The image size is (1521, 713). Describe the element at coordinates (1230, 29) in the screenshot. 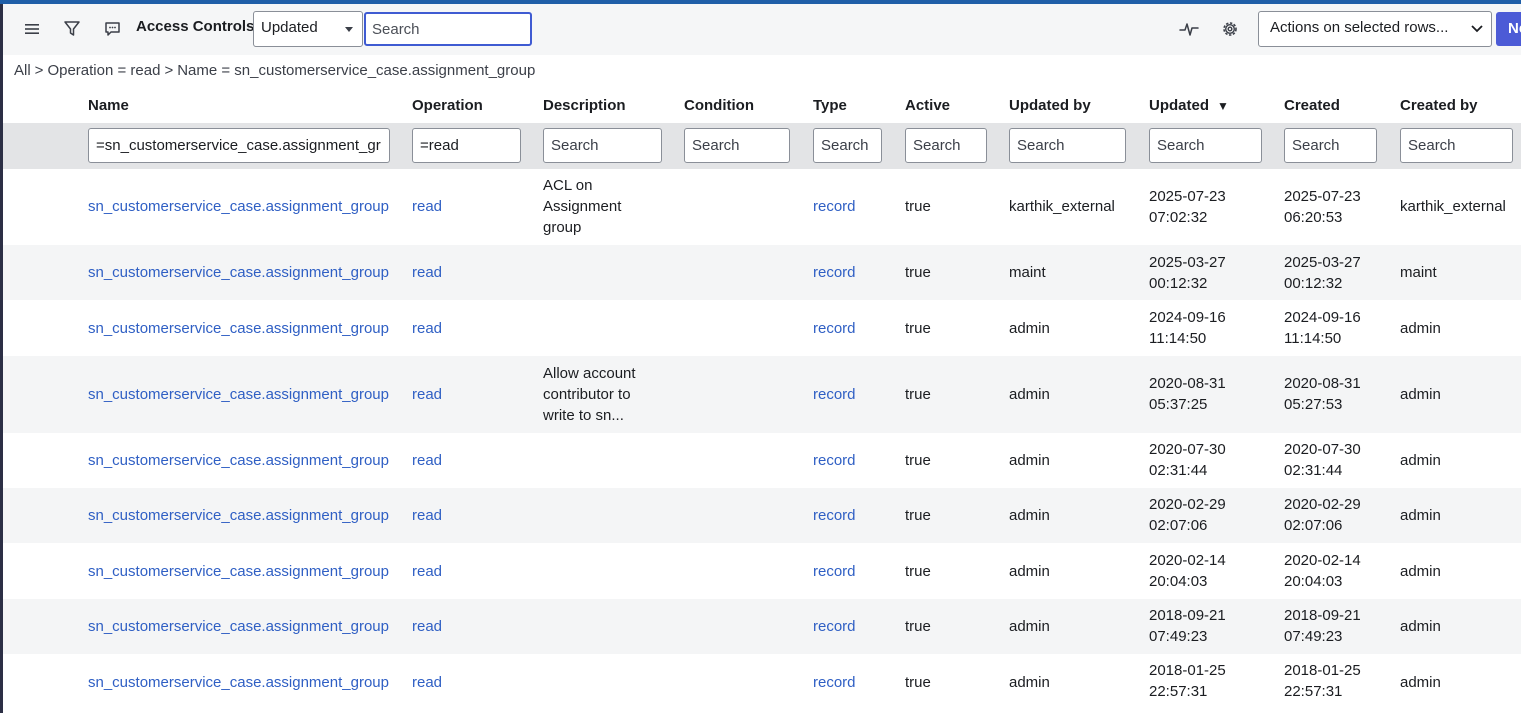

I see `gear-icon` at that location.